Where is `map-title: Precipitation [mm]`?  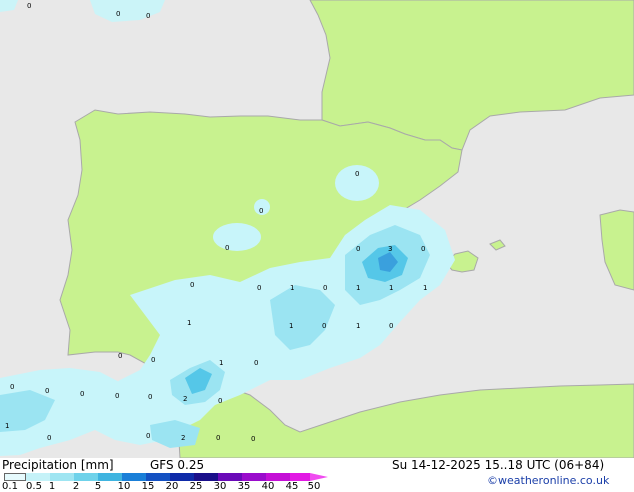 map-title: Precipitation [mm] is located at coordinates (58, 465).